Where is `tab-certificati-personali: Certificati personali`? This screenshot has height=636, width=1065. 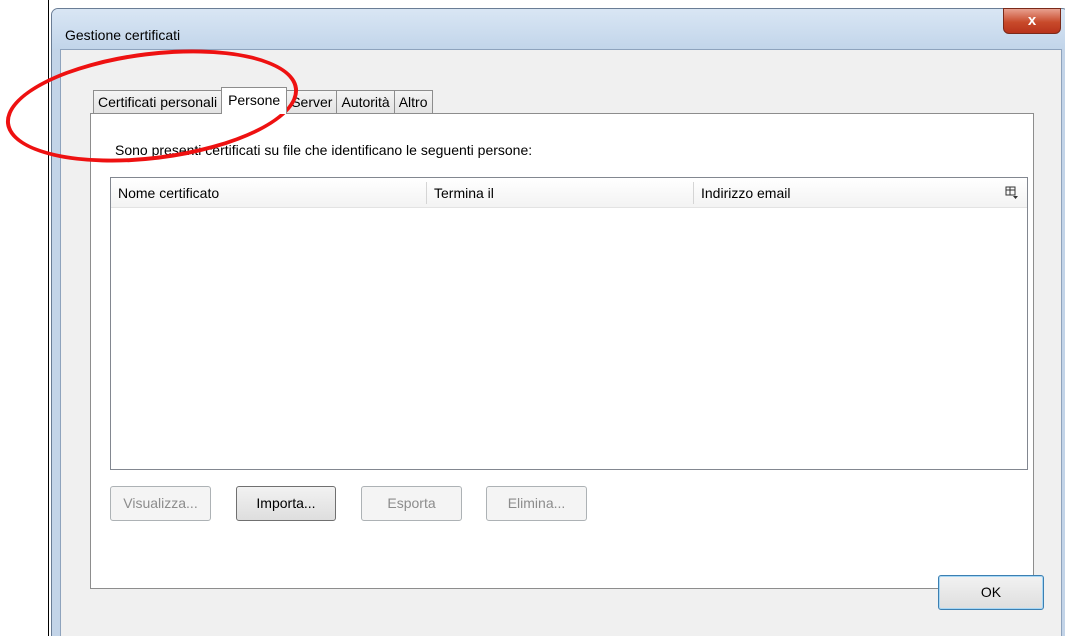 tab-certificati-personali: Certificati personali is located at coordinates (158, 102).